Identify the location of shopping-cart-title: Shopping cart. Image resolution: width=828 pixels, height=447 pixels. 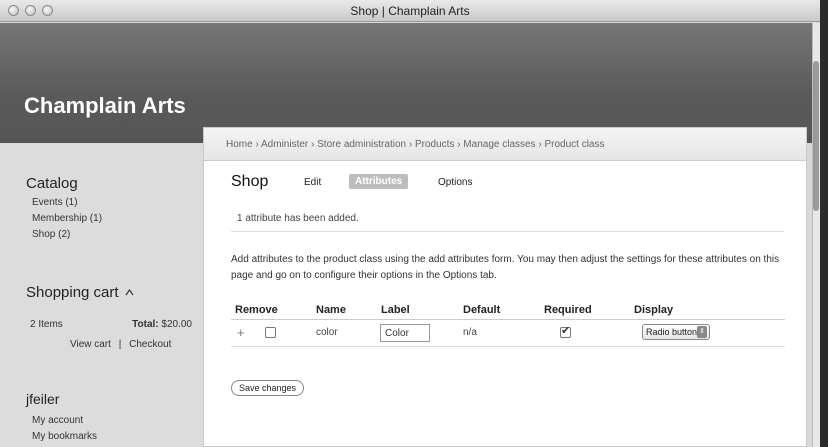
(72, 292).